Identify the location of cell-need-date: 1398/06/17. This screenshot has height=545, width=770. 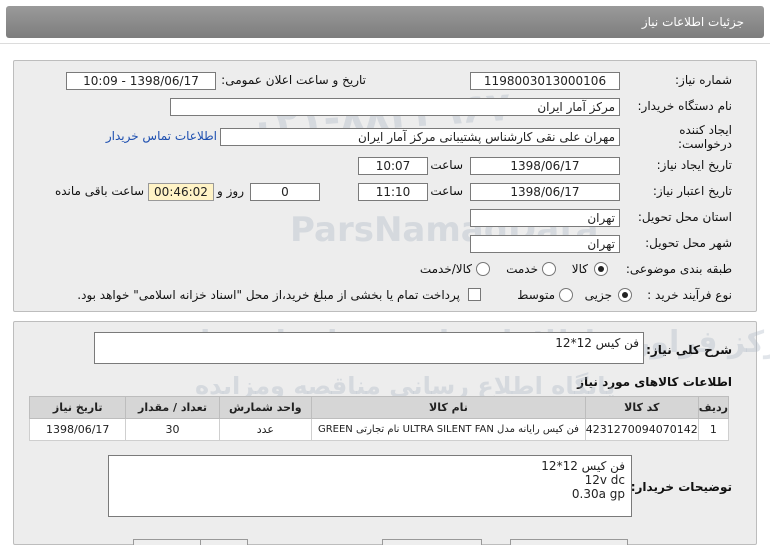
(77, 429).